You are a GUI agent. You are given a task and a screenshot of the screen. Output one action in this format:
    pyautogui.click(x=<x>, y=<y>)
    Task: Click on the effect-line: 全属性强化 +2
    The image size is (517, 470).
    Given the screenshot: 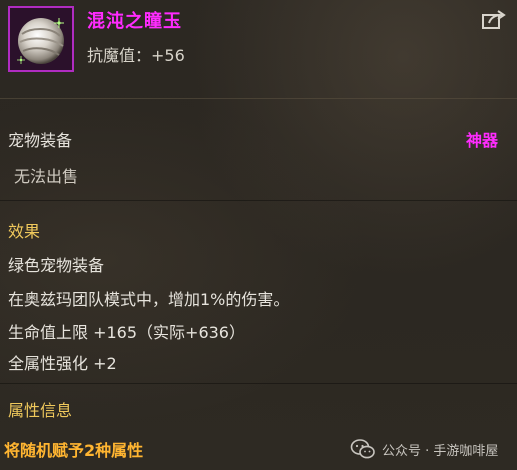 What is the action you would take?
    pyautogui.click(x=62, y=363)
    